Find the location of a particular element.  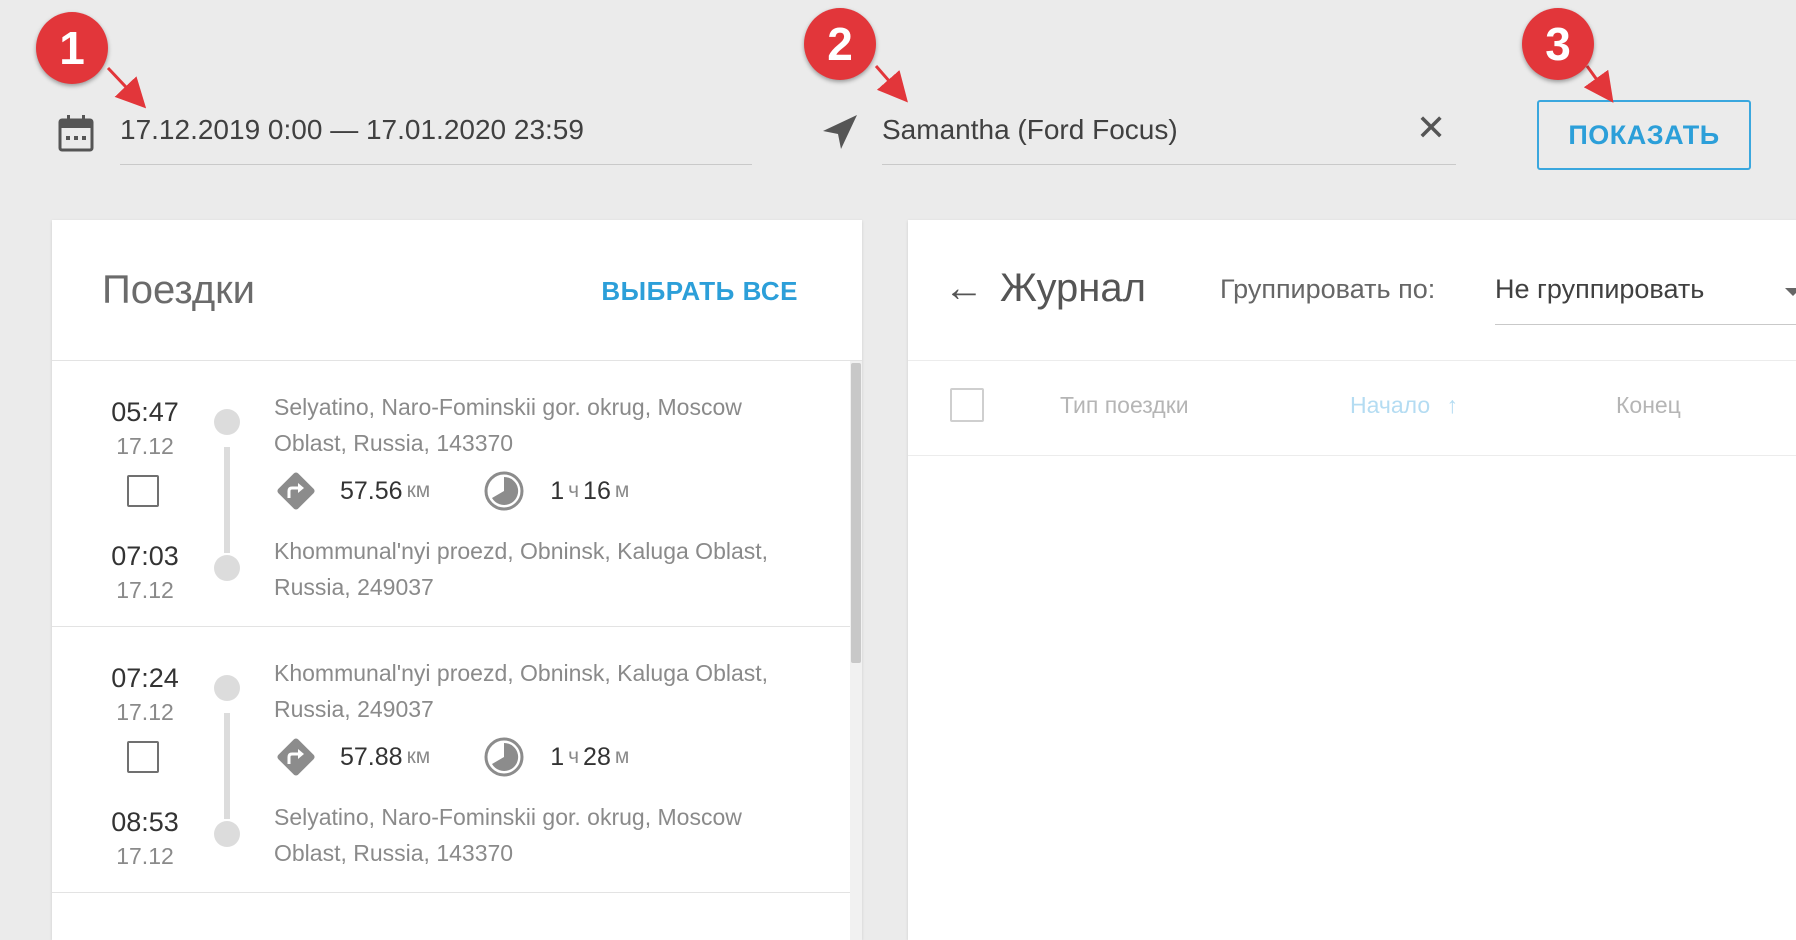

show-button: ПОКАЗАТЬ is located at coordinates (1644, 135).